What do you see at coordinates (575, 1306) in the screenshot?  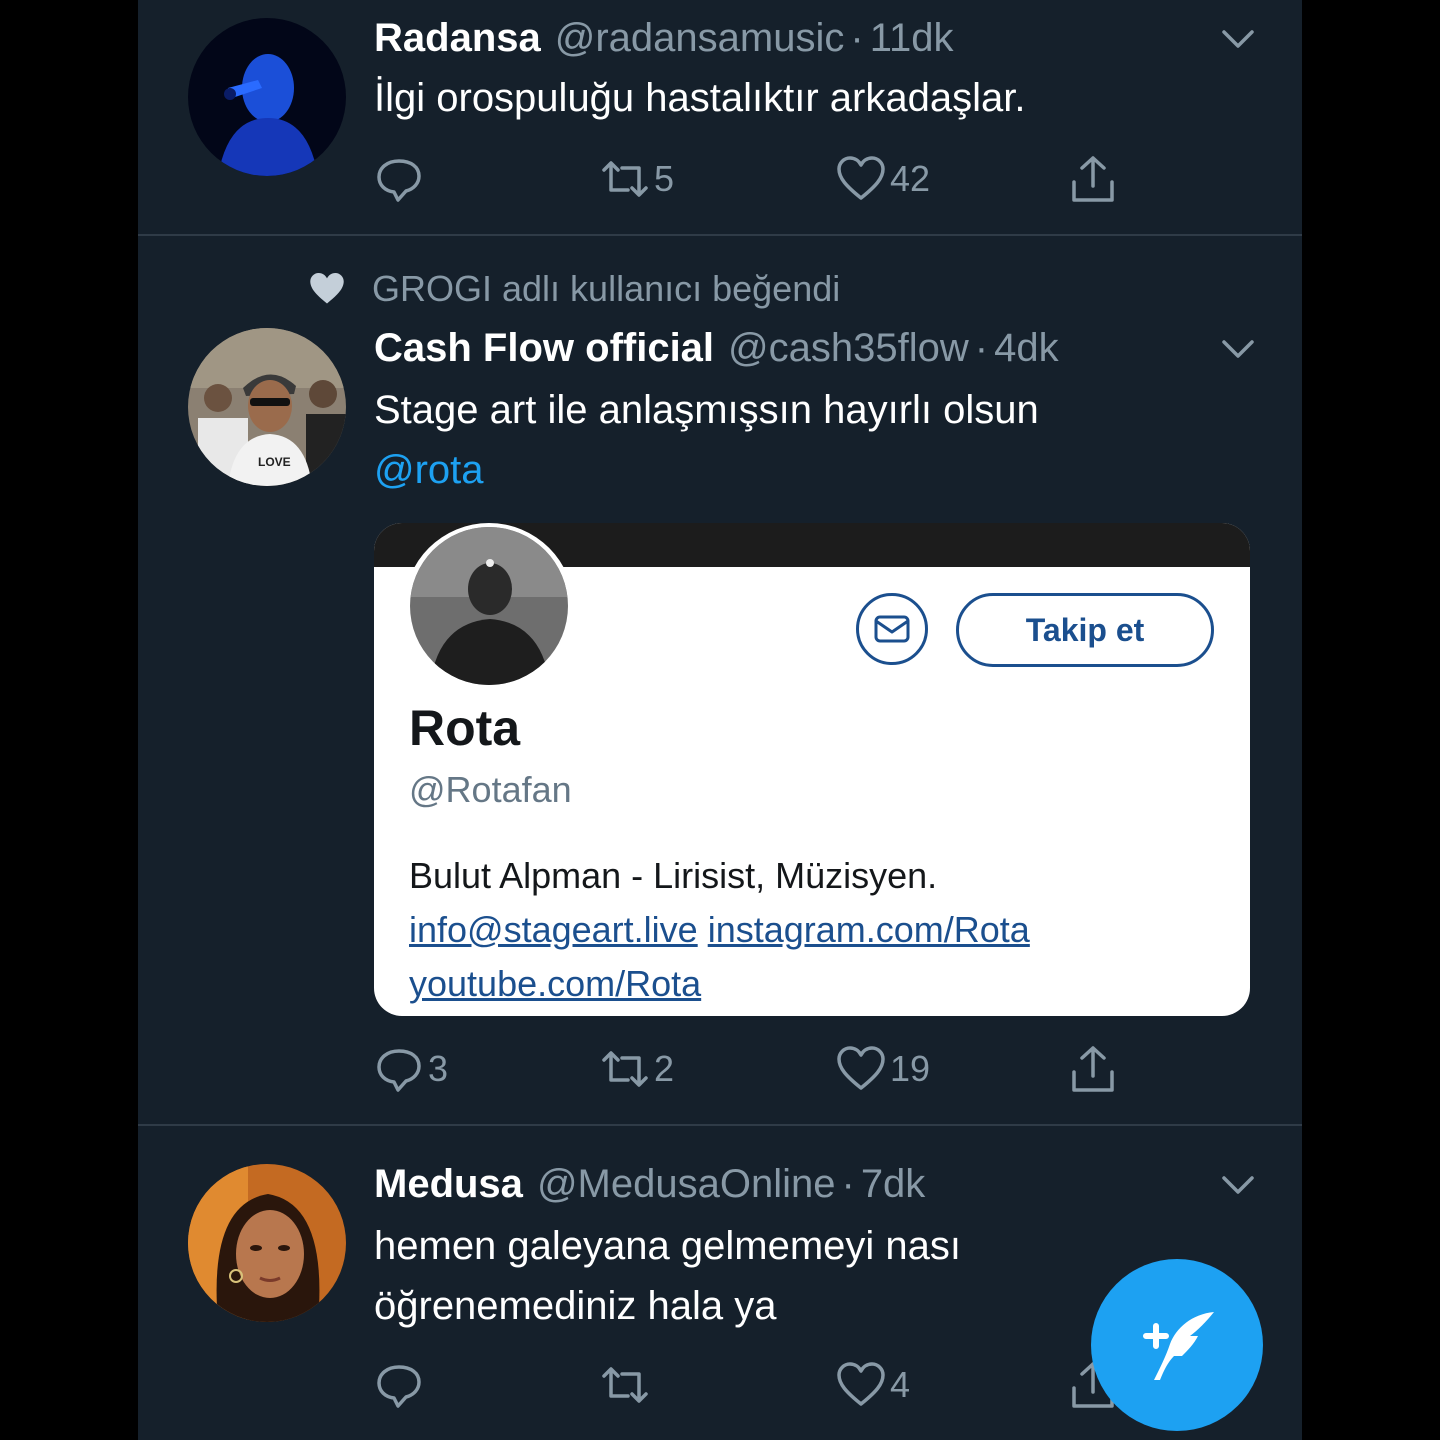 I see `tweet-text-line: öğrenemediniz hala ya` at bounding box center [575, 1306].